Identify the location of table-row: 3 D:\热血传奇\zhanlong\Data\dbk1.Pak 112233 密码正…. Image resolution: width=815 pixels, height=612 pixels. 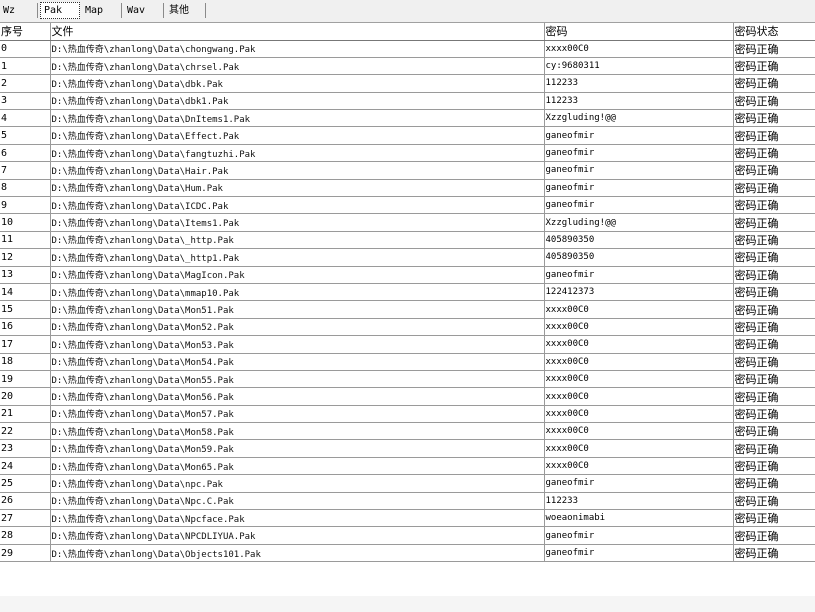
(407, 101).